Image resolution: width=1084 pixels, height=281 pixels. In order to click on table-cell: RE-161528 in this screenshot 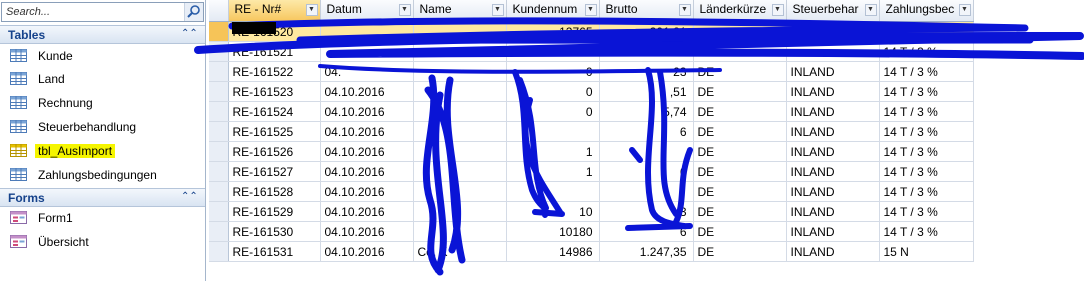, I will do `click(274, 191)`.